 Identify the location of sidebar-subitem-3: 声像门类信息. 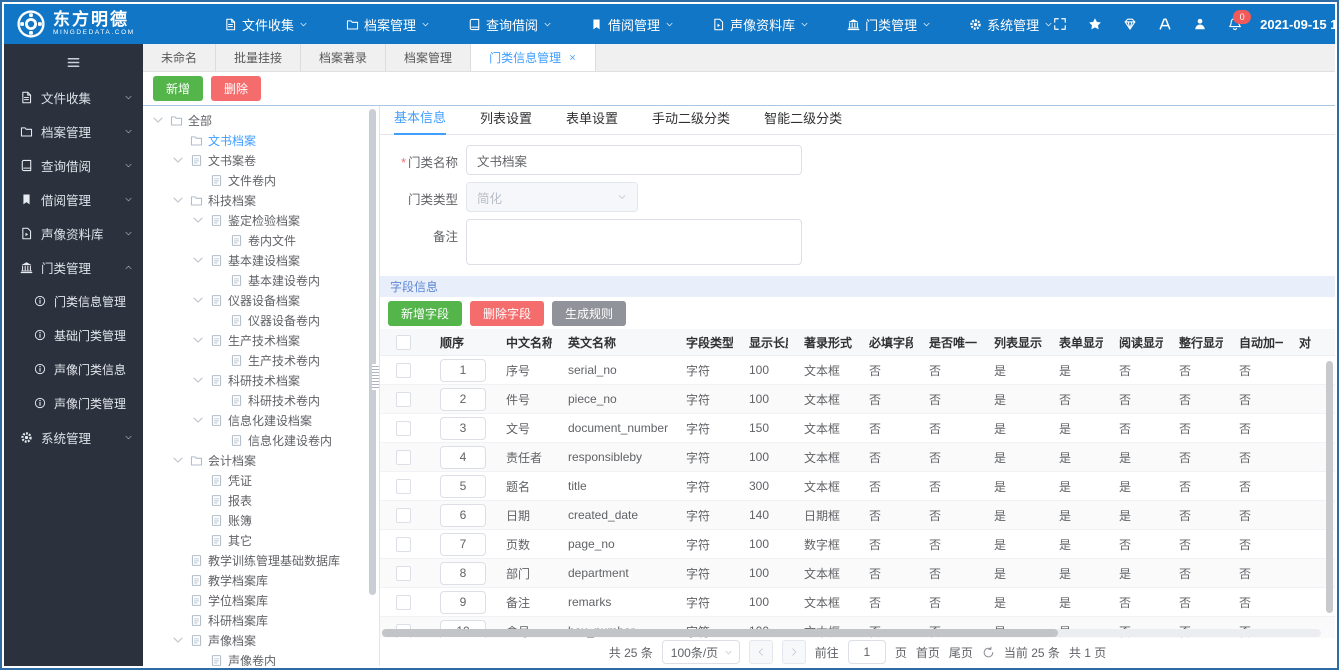
(73, 369).